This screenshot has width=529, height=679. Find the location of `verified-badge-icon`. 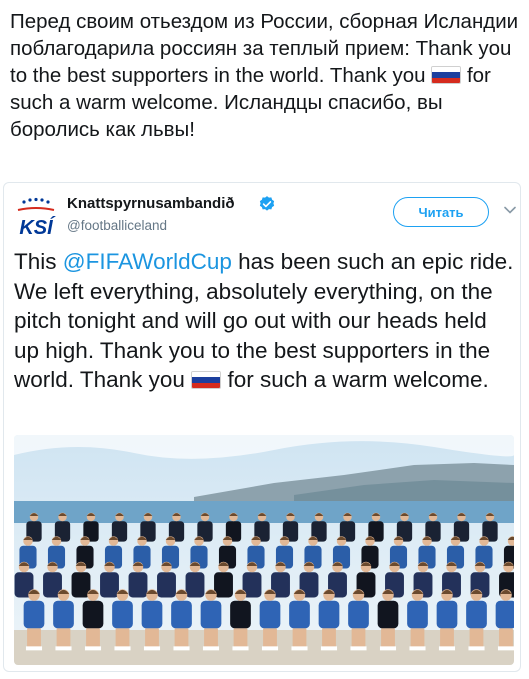

verified-badge-icon is located at coordinates (267, 203).